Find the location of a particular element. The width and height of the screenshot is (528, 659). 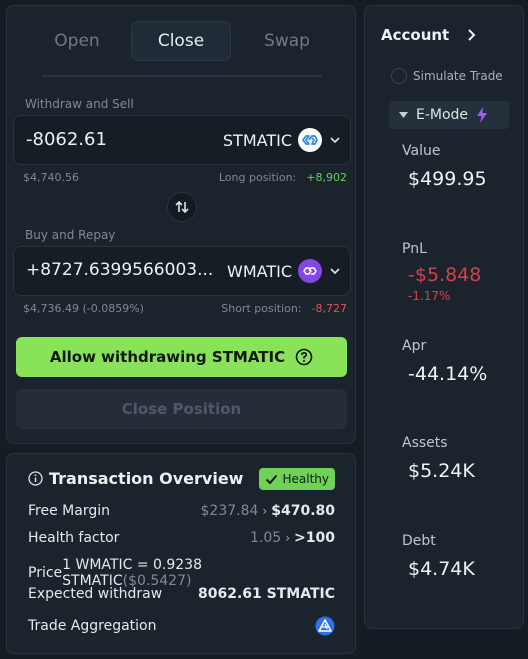

expected-withdraw-value: 8062.61 STMATIC is located at coordinates (266, 594).